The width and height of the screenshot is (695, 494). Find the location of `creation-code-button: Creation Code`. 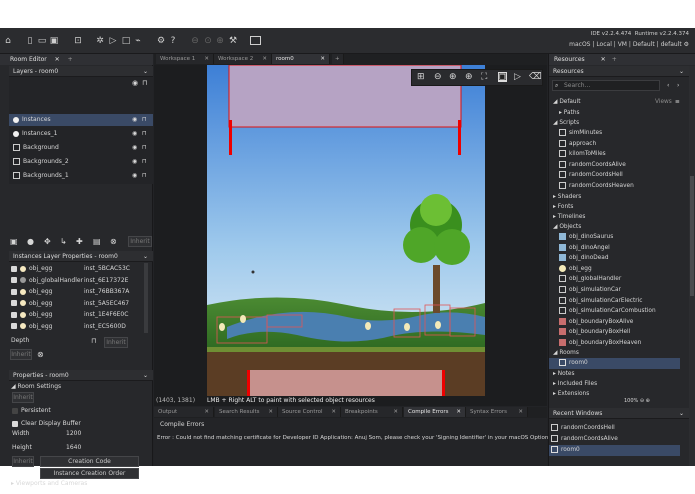

creation-code-button: Creation Code is located at coordinates (89, 461).